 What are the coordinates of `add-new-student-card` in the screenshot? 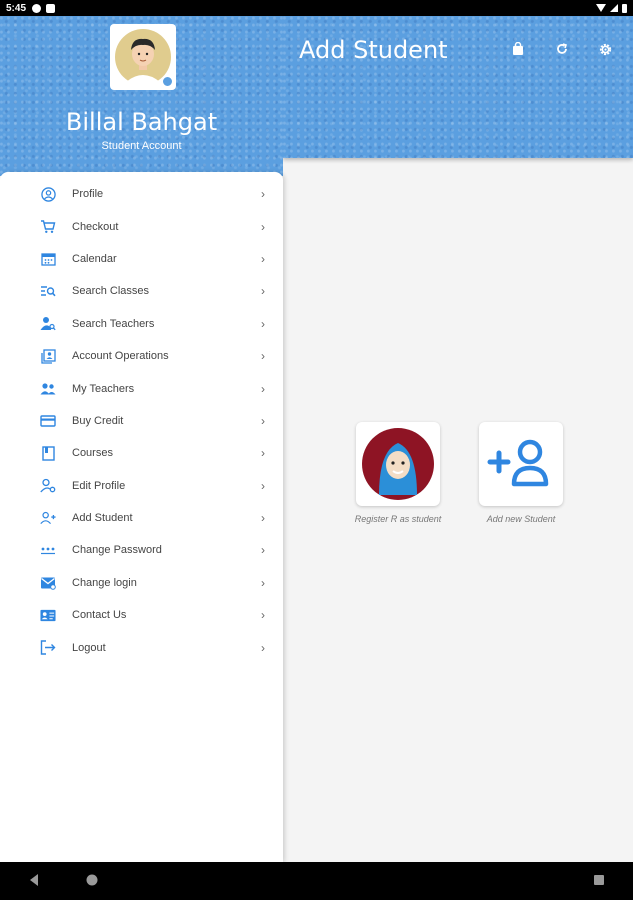 It's located at (521, 464).